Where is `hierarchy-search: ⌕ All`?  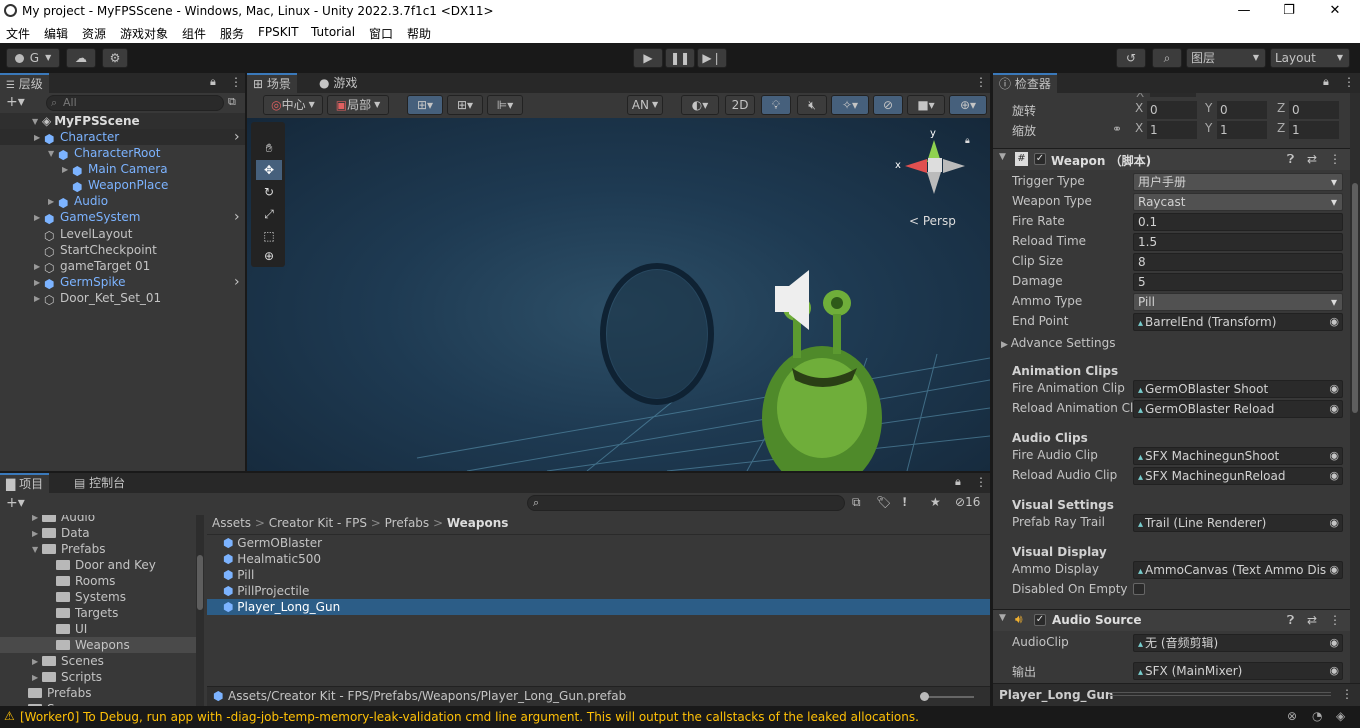
hierarchy-search: ⌕ All is located at coordinates (135, 103).